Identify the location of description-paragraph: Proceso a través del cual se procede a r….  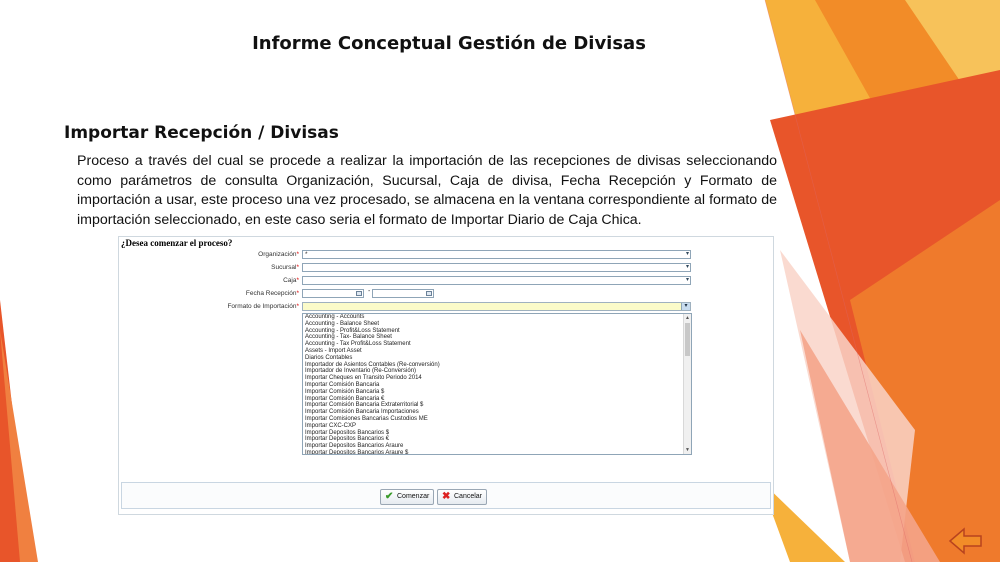
(427, 190).